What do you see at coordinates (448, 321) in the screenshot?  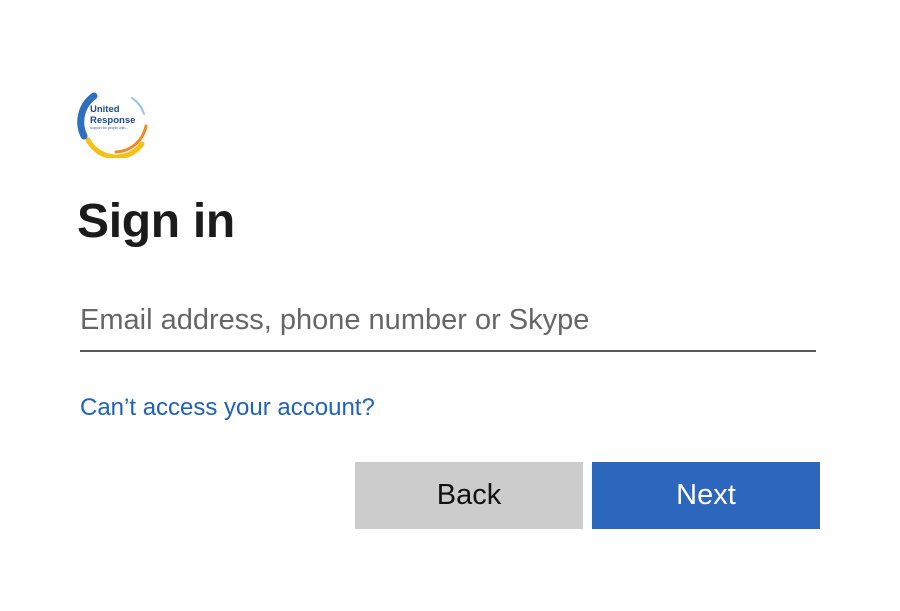 I see `email-phone-skype-input` at bounding box center [448, 321].